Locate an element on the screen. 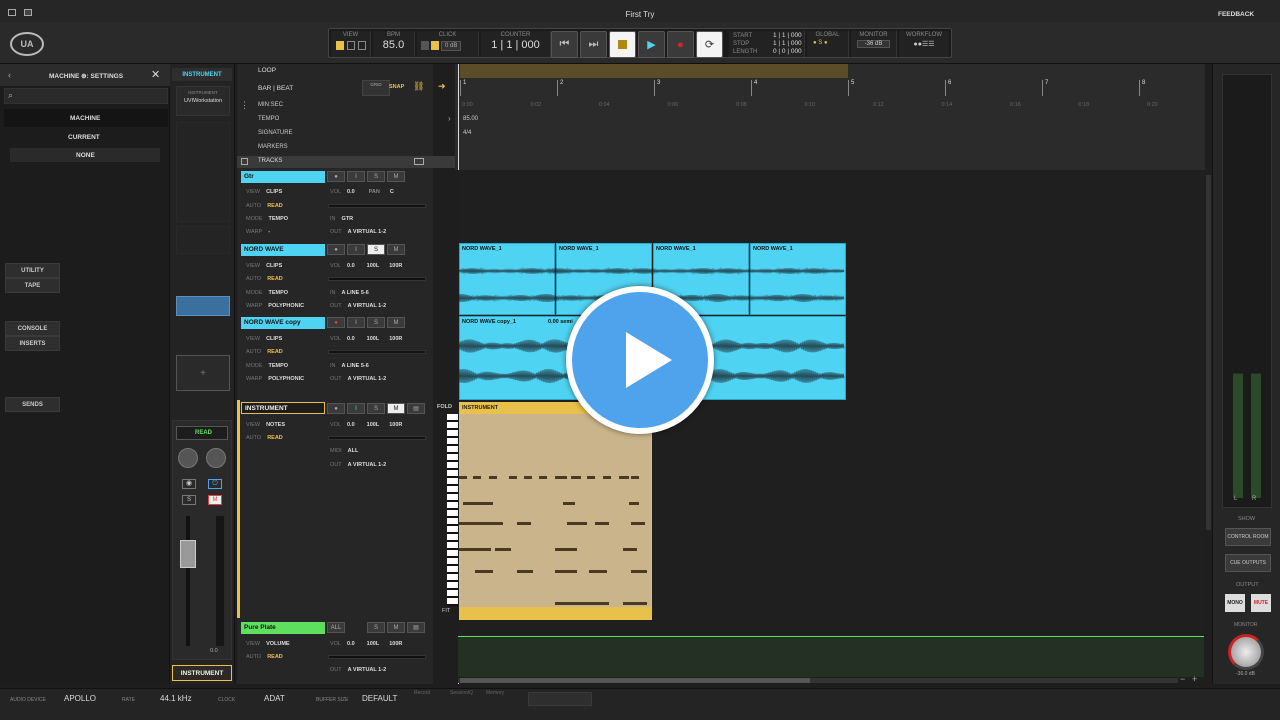 This screenshot has width=1280, height=720. power-icon: ⏻ is located at coordinates (215, 484).